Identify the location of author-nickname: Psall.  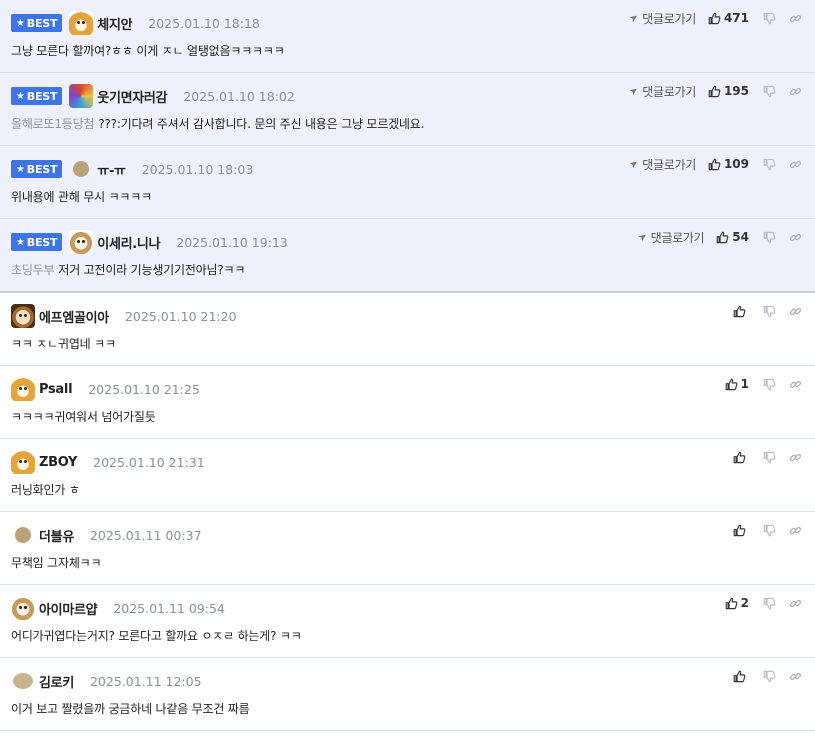
(56, 389).